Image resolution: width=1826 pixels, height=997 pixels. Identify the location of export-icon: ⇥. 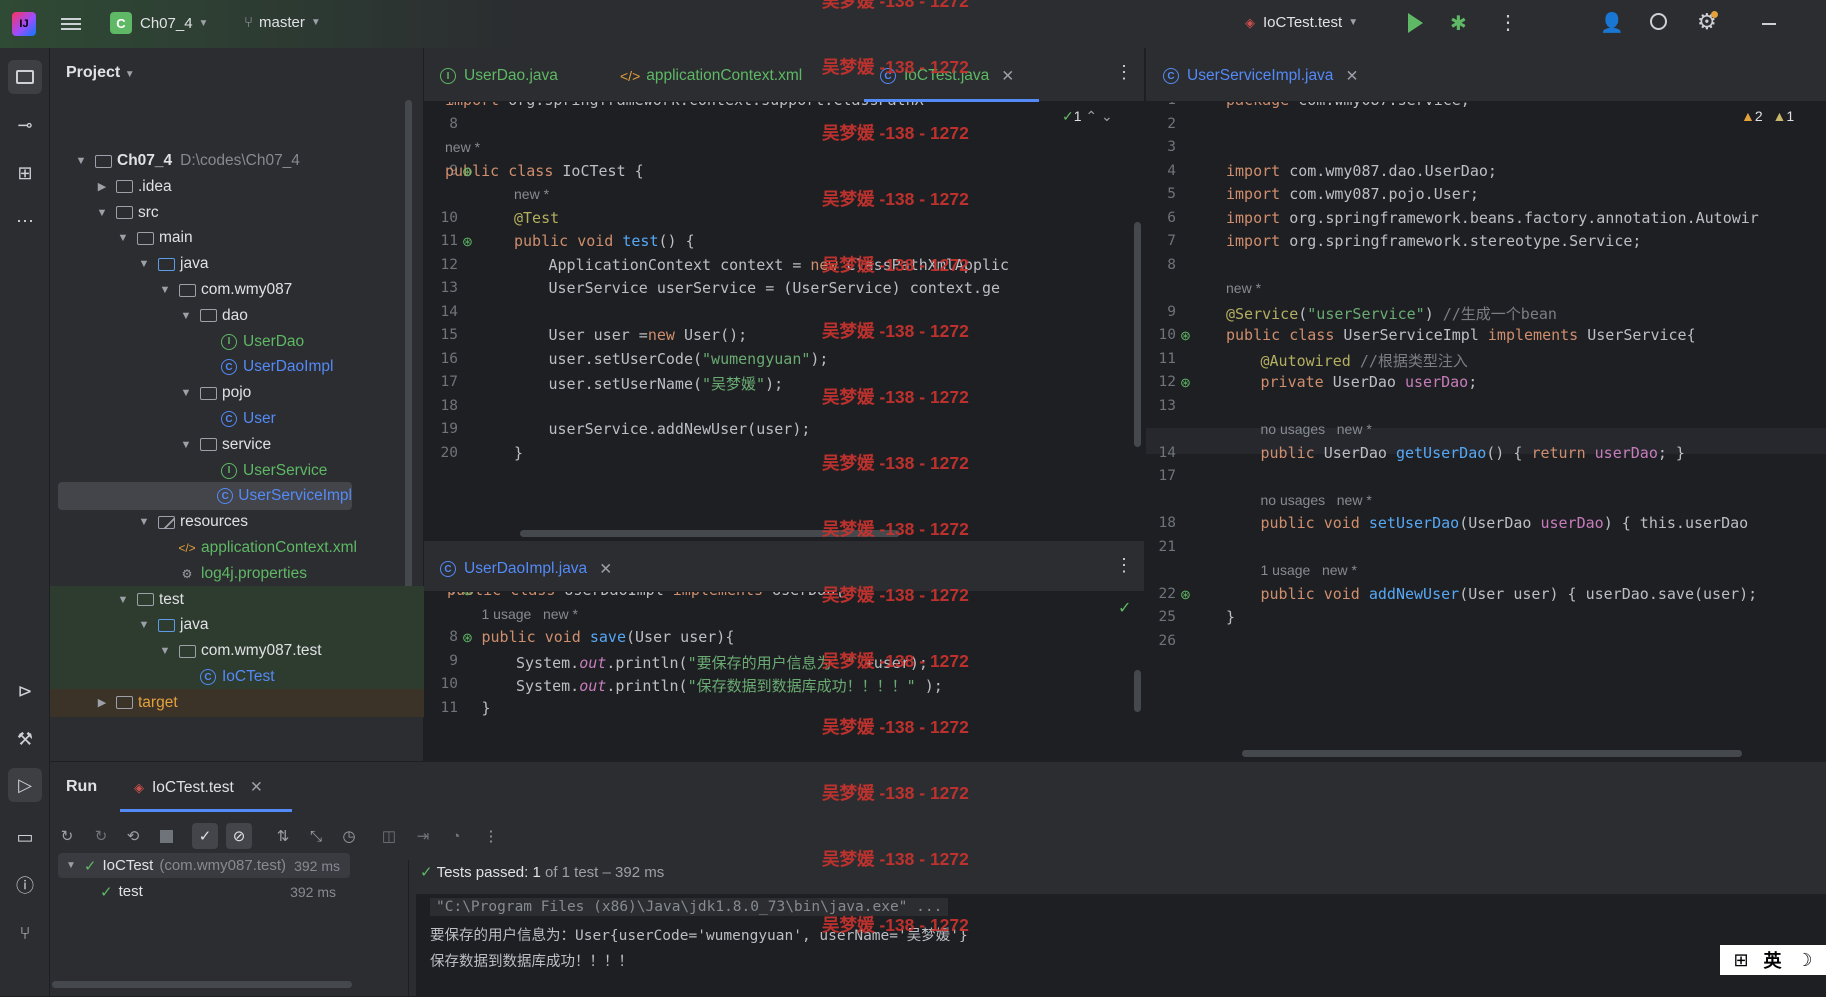
(423, 836).